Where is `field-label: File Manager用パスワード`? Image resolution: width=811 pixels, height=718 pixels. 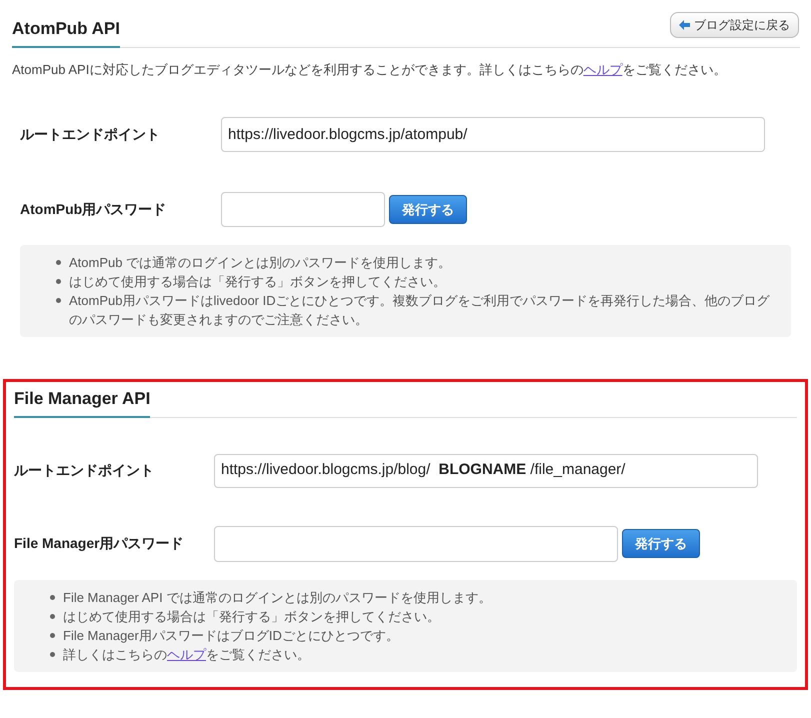
field-label: File Manager用パスワード is located at coordinates (99, 543).